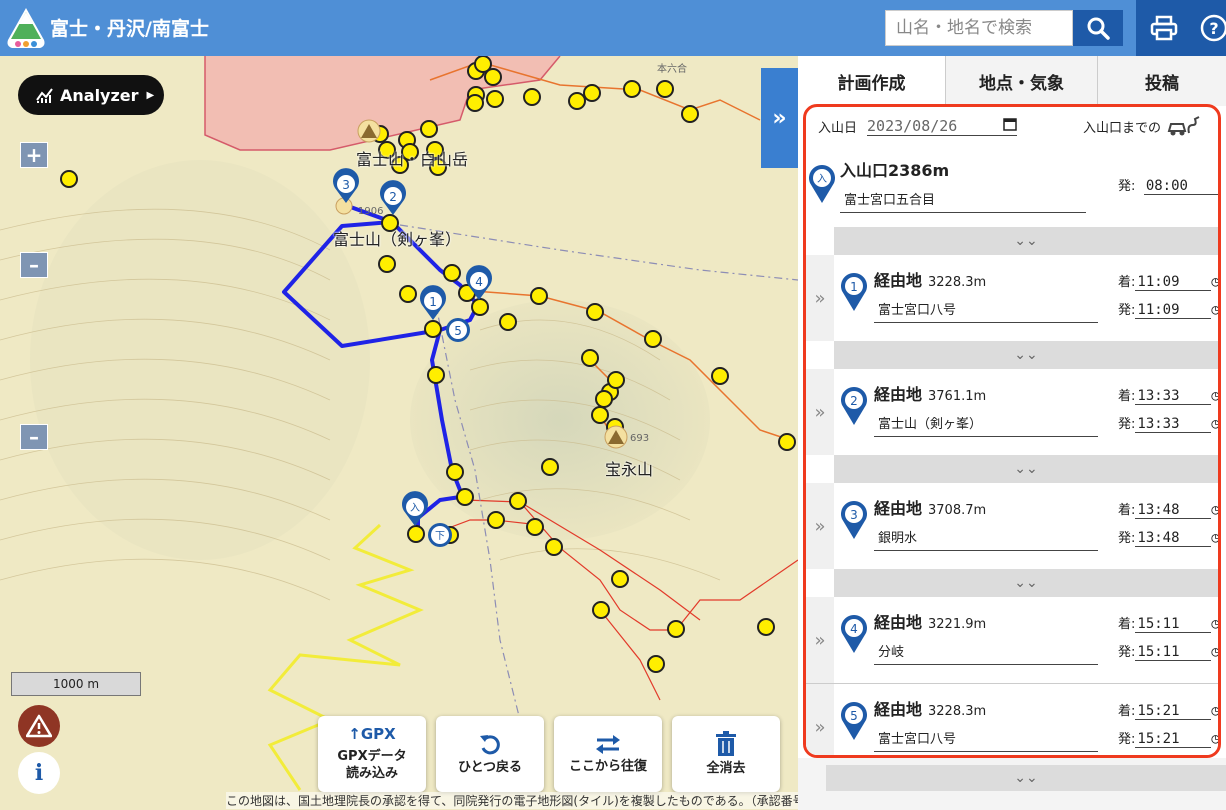 This screenshot has height=810, width=1226. I want to click on stop-2-arrive: 13:33, so click(1173, 396).